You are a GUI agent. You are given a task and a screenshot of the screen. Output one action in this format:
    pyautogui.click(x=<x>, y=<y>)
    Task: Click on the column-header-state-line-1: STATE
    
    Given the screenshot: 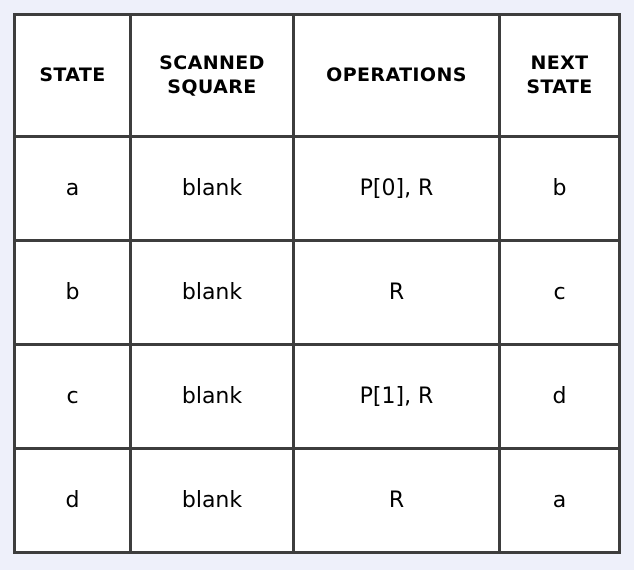 What is the action you would take?
    pyautogui.click(x=72, y=74)
    